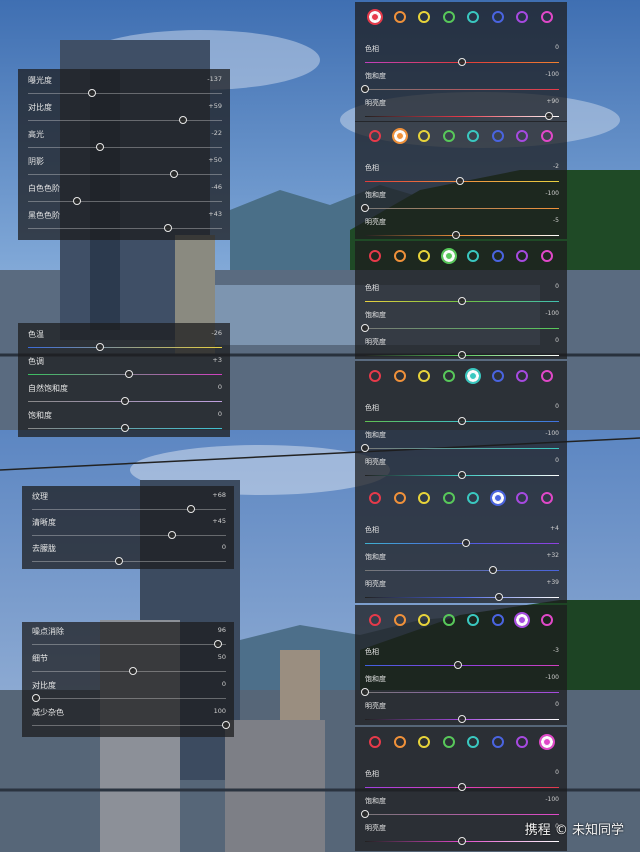 This screenshot has width=640, height=852. I want to click on hsl-6-1-slider-handle, so click(365, 814).